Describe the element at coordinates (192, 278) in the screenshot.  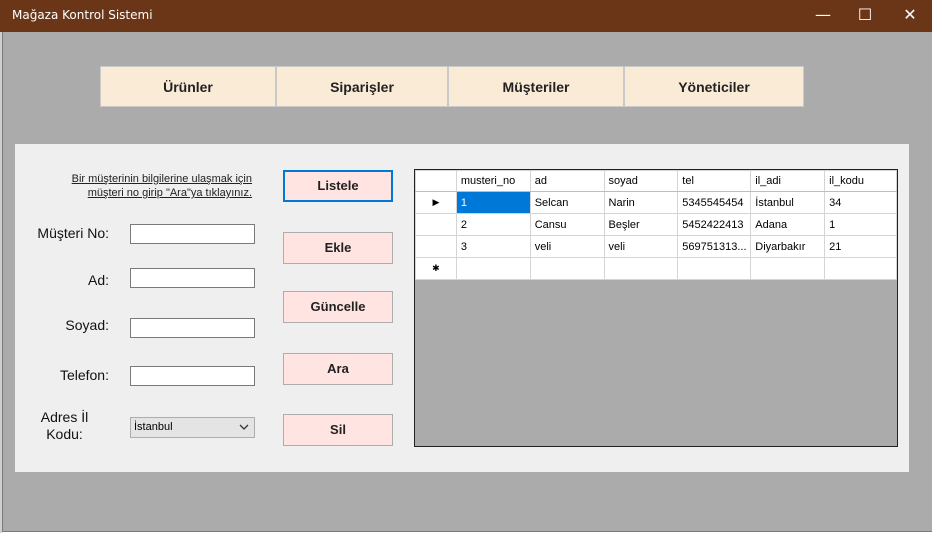
I see `ad-input` at that location.